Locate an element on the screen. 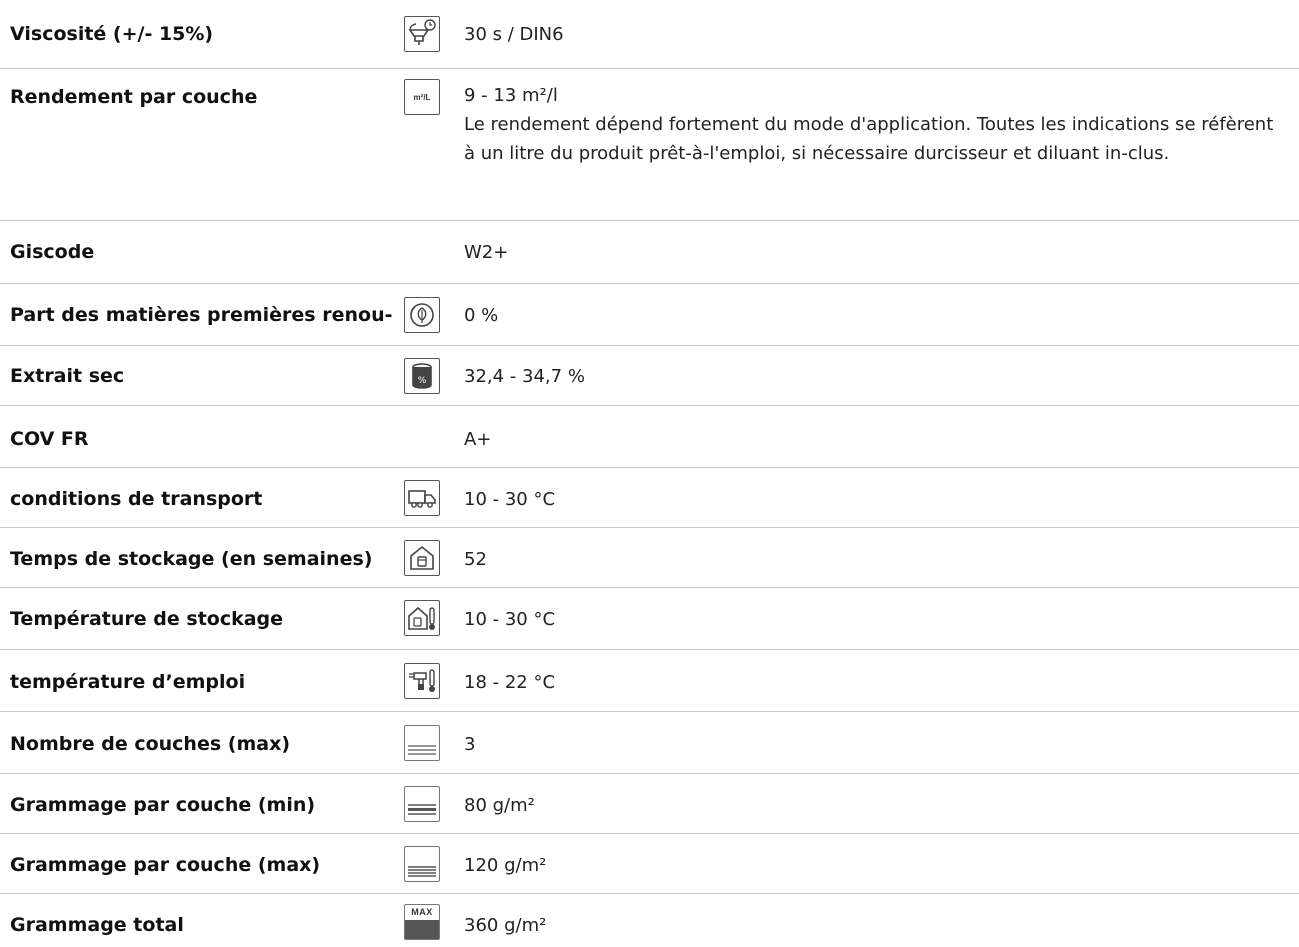  table-row: COV FR A+ is located at coordinates (649, 437).